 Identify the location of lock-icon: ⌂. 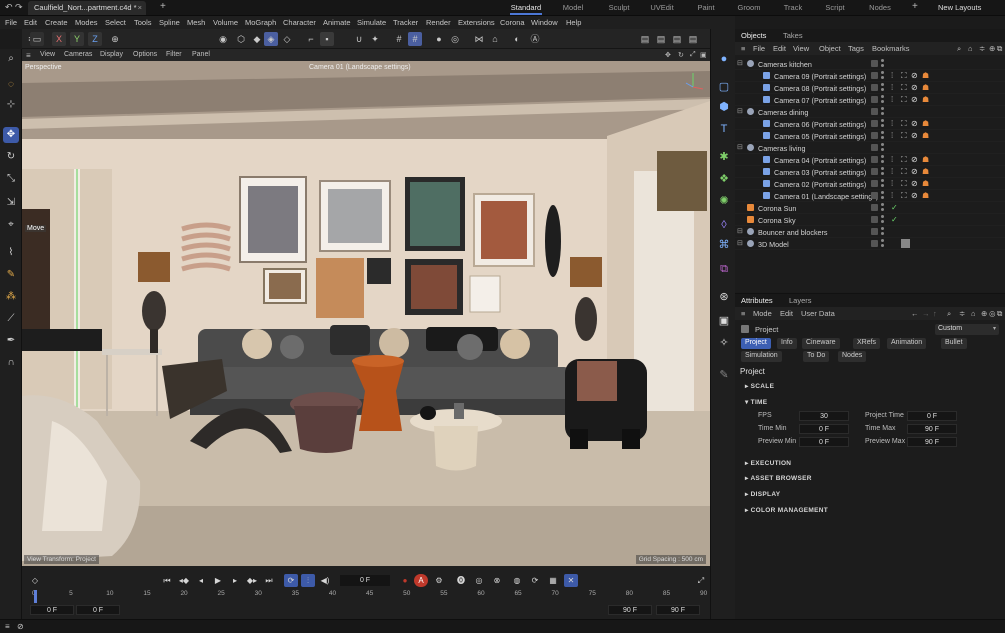
(495, 39).